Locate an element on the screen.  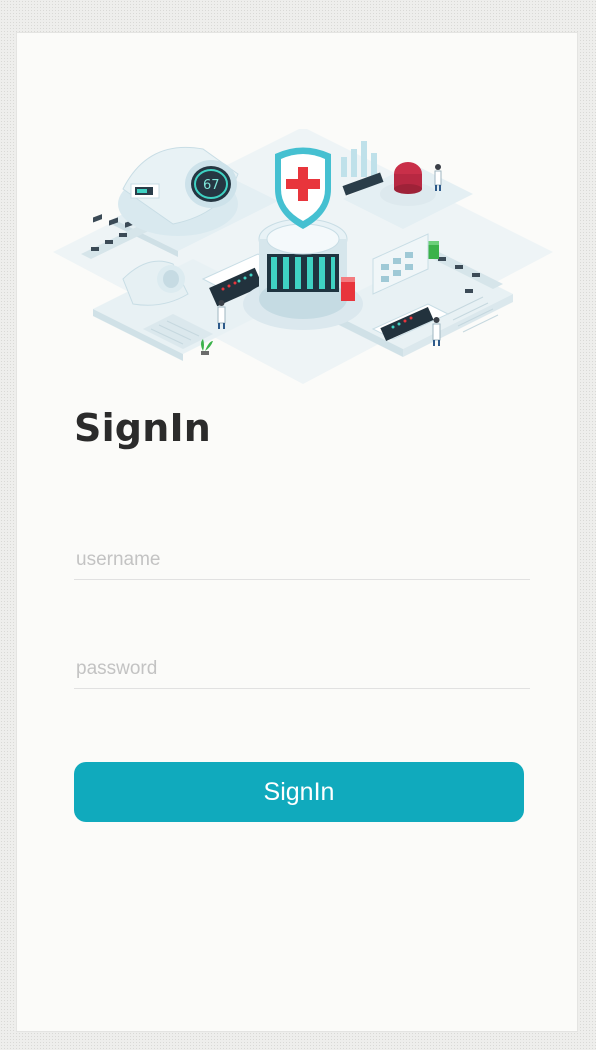
signin-button: SignIn is located at coordinates (299, 792).